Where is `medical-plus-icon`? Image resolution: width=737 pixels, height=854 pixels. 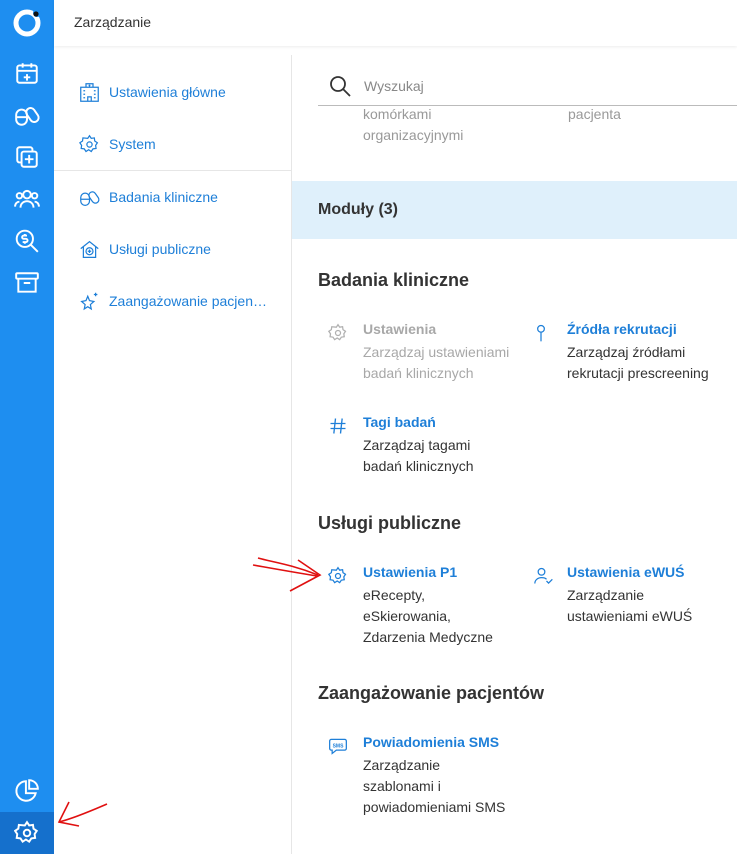
medical-plus-icon is located at coordinates (27, 157).